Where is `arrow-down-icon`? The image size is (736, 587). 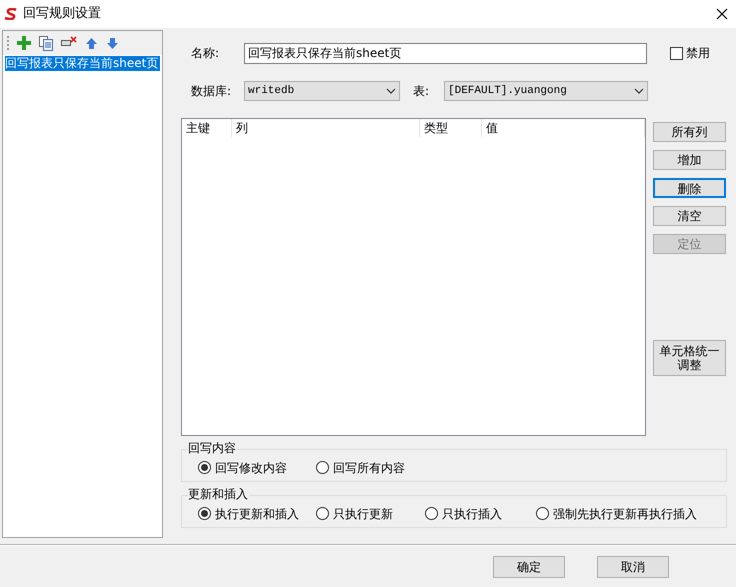
arrow-down-icon is located at coordinates (112, 43).